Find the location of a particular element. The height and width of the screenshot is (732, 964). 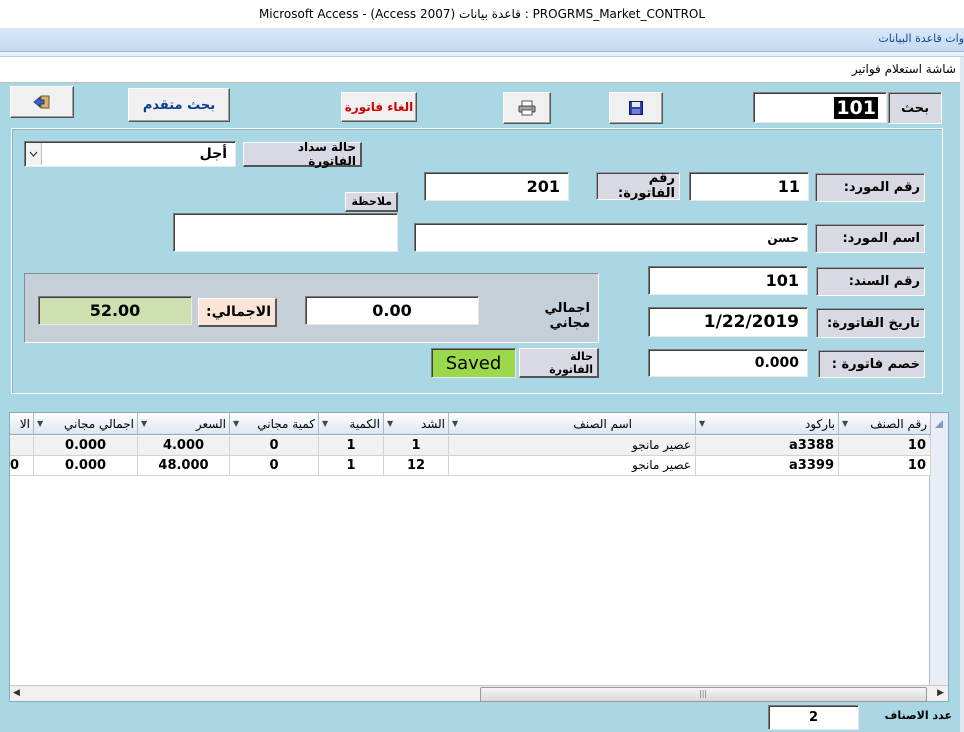

invoice-status-label: حالة الفاتورة is located at coordinates (559, 363).